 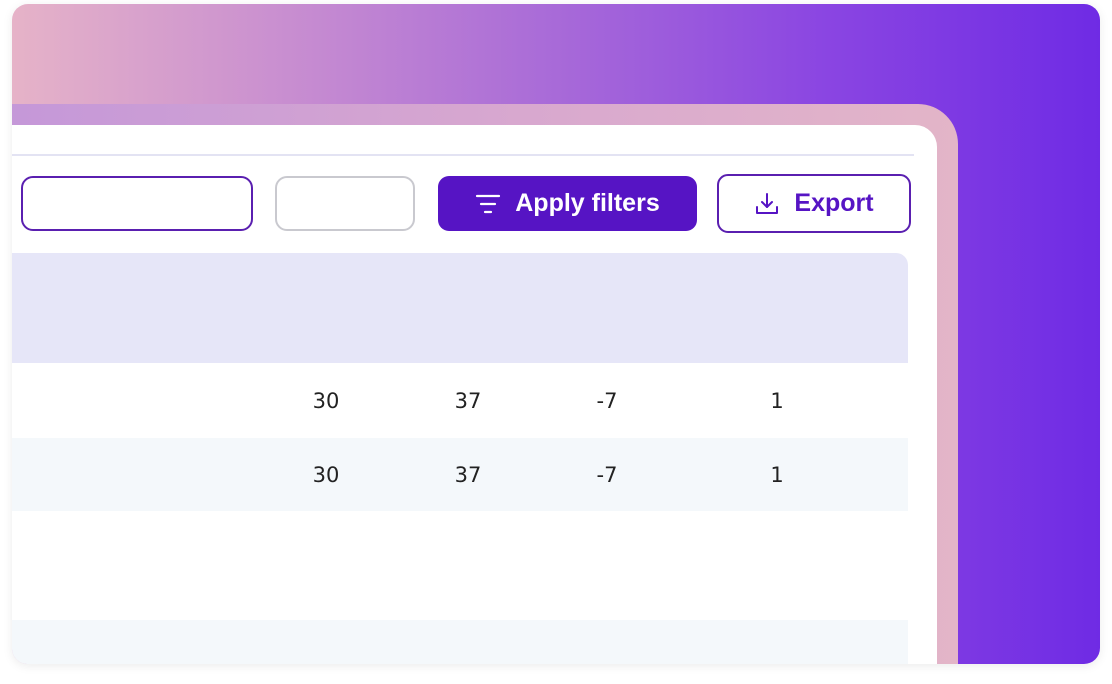 I want to click on download-icon, so click(x=767, y=204).